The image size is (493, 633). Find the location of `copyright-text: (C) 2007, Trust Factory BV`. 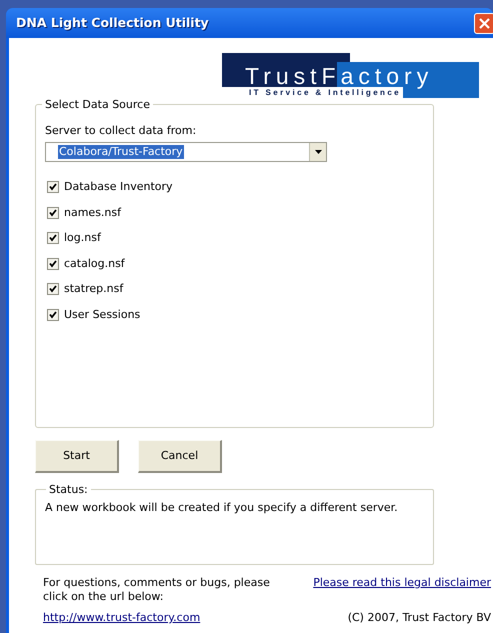

copyright-text: (C) 2007, Trust Factory BV is located at coordinates (419, 618).